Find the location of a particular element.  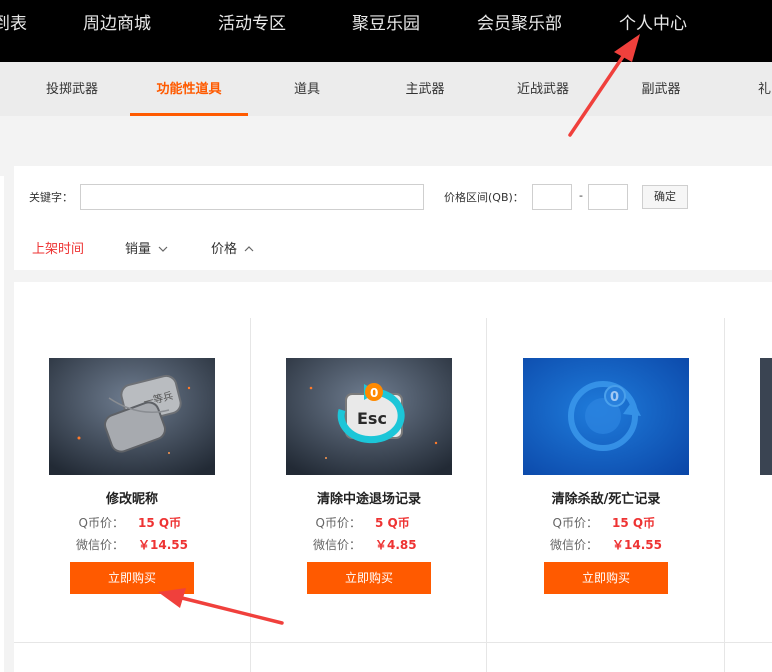

svg-text: Esc is located at coordinates (372, 418).